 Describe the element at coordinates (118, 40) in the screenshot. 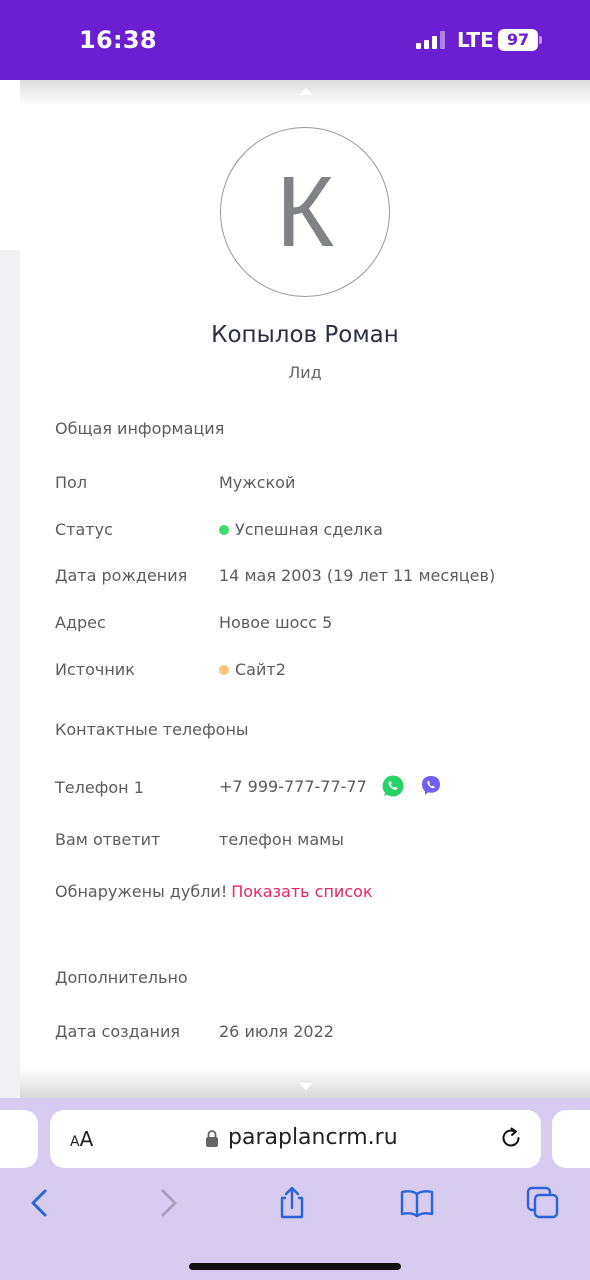

I see `status-time: 16:38` at that location.